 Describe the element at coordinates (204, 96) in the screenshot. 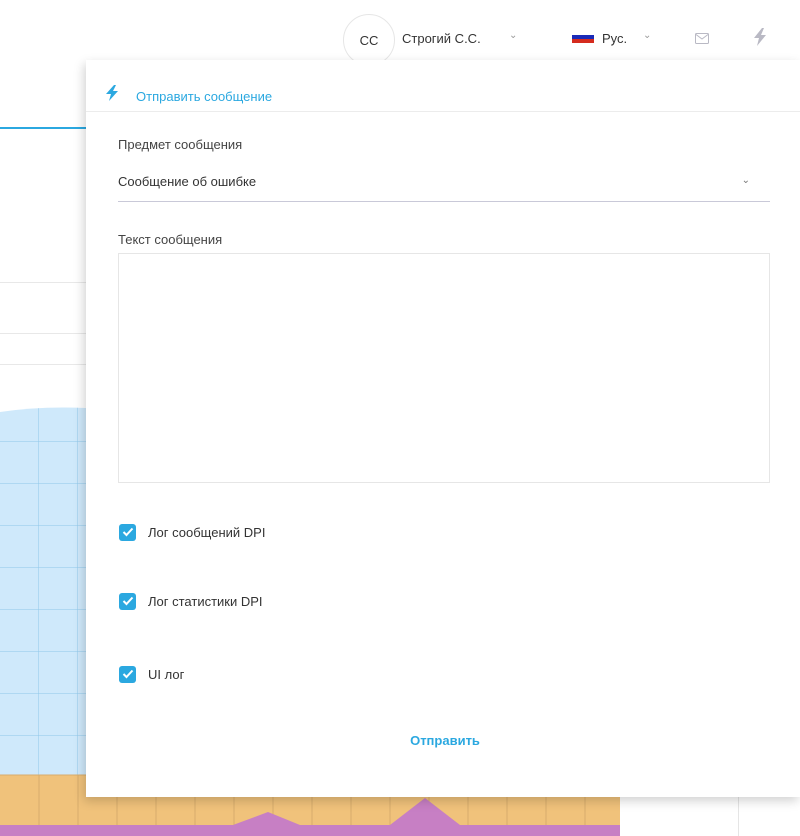

I see `popup-title: Отправить сообщение` at that location.